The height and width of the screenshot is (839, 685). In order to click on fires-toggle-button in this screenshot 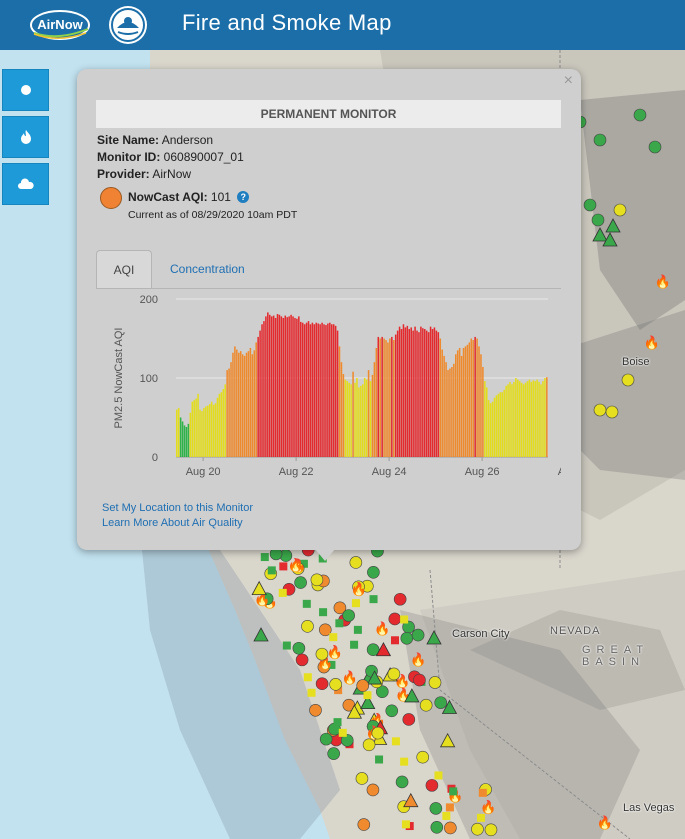, I will do `click(25, 137)`.